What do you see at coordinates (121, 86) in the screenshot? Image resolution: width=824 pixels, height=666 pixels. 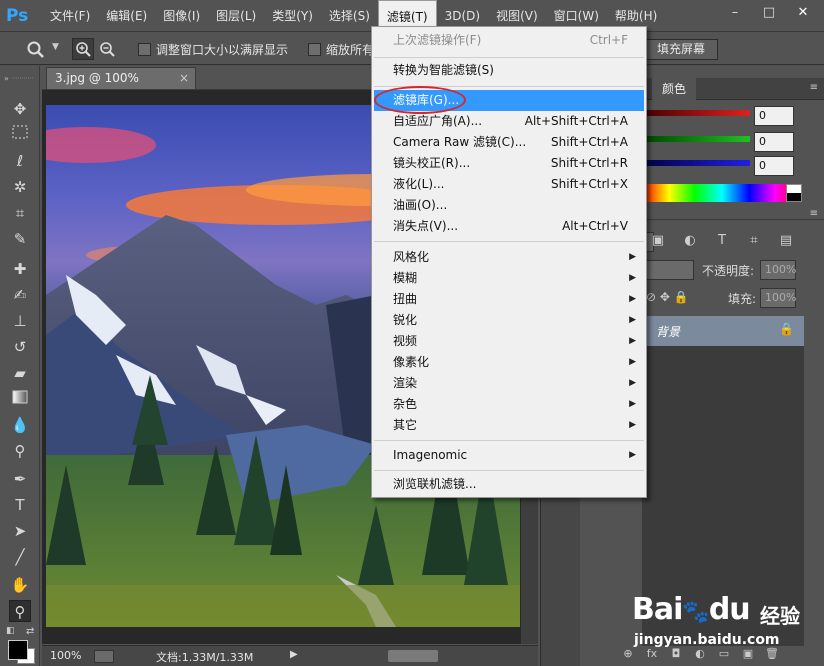 I see `document-tab: 3.jpg @ 100%(RGB/8#) ×` at bounding box center [121, 86].